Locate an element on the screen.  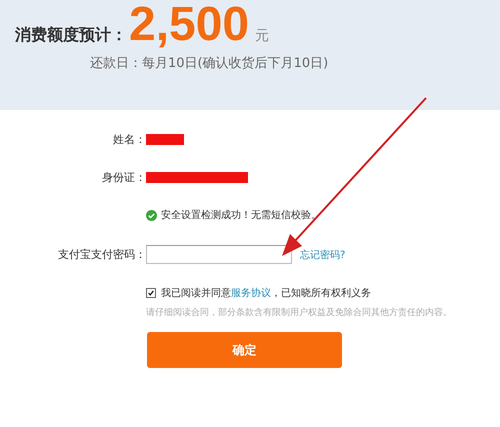
check-circle-icon is located at coordinates (151, 215).